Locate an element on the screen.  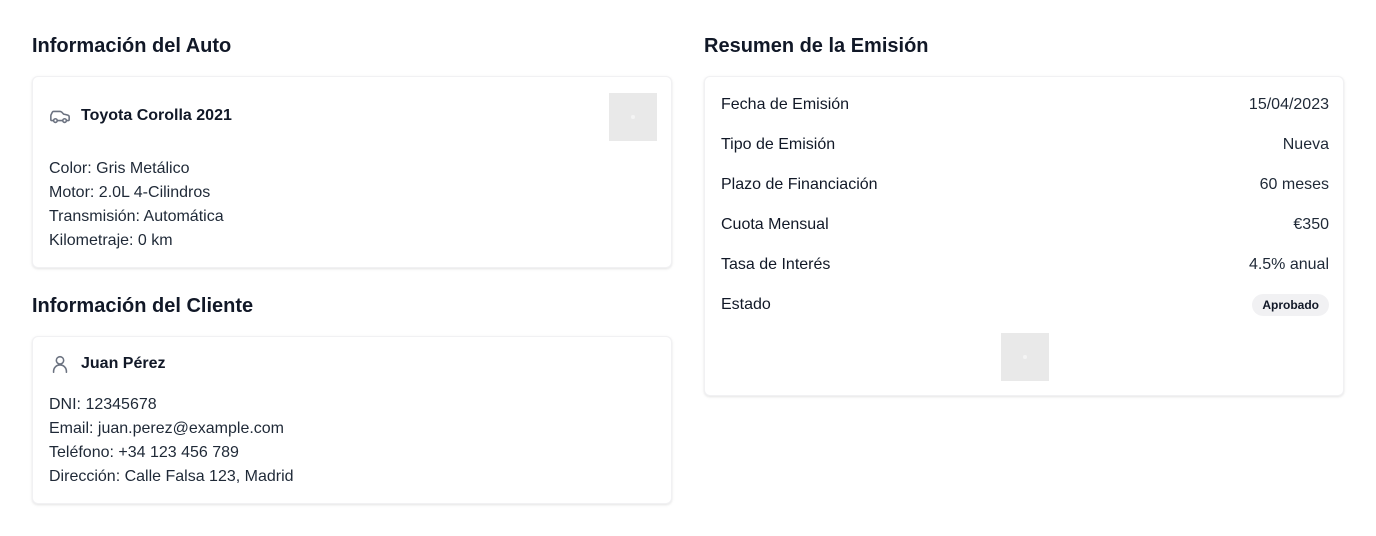
auto-detail-mileage: Kilometraje: 0 km is located at coordinates (111, 240).